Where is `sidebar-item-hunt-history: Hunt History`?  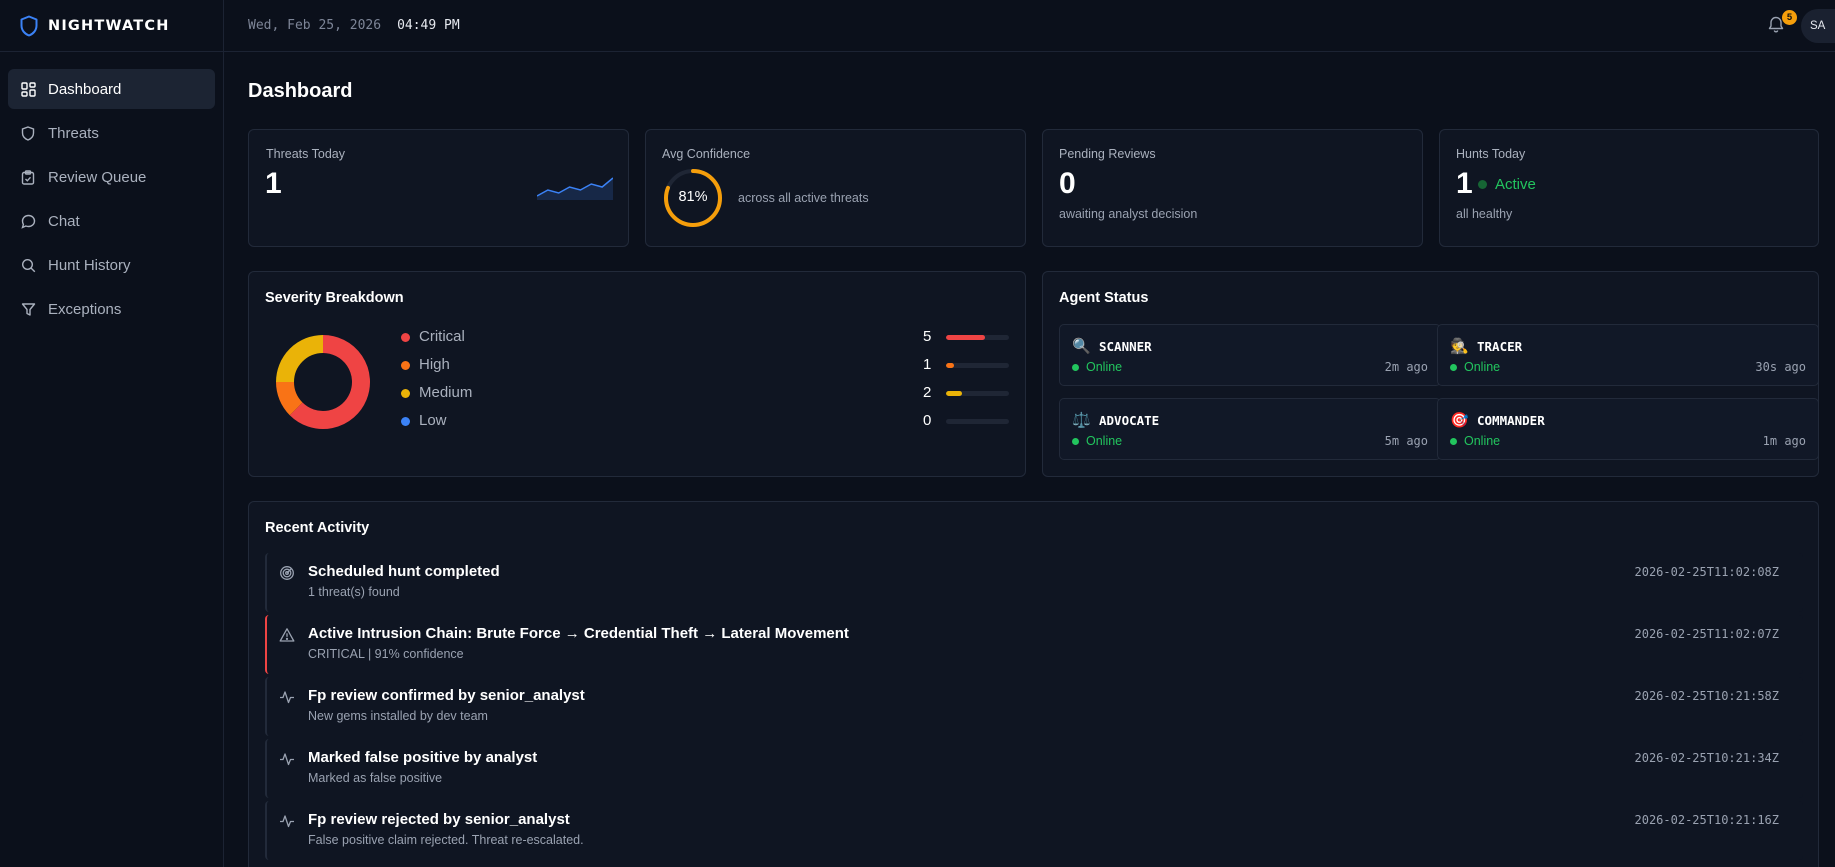 sidebar-item-hunt-history: Hunt History is located at coordinates (111, 265).